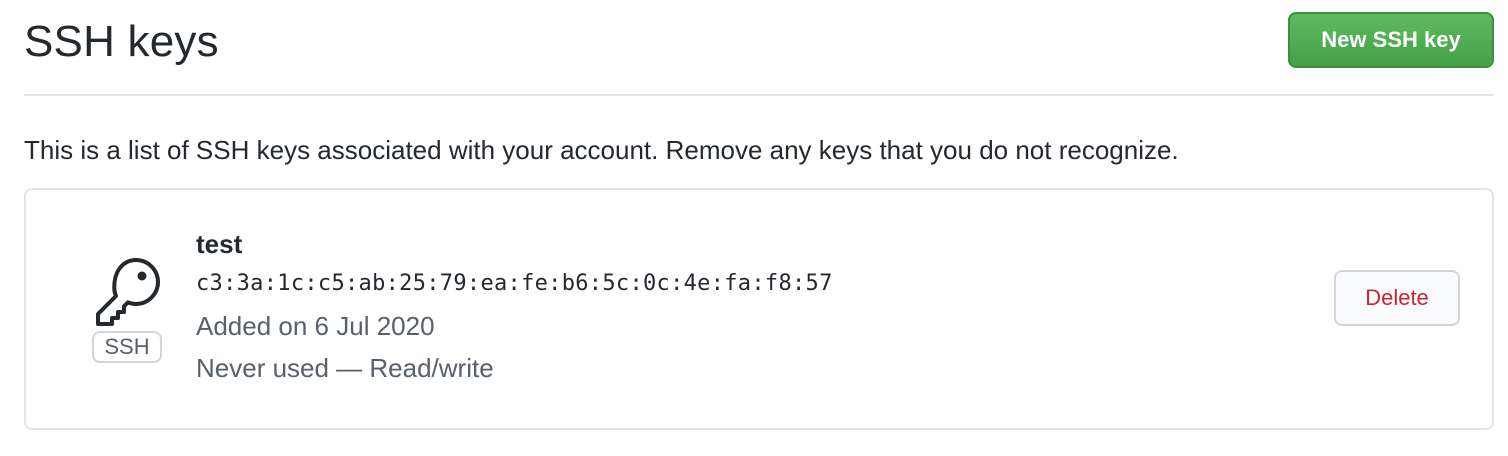 The image size is (1508, 456). I want to click on key-title: test, so click(219, 244).